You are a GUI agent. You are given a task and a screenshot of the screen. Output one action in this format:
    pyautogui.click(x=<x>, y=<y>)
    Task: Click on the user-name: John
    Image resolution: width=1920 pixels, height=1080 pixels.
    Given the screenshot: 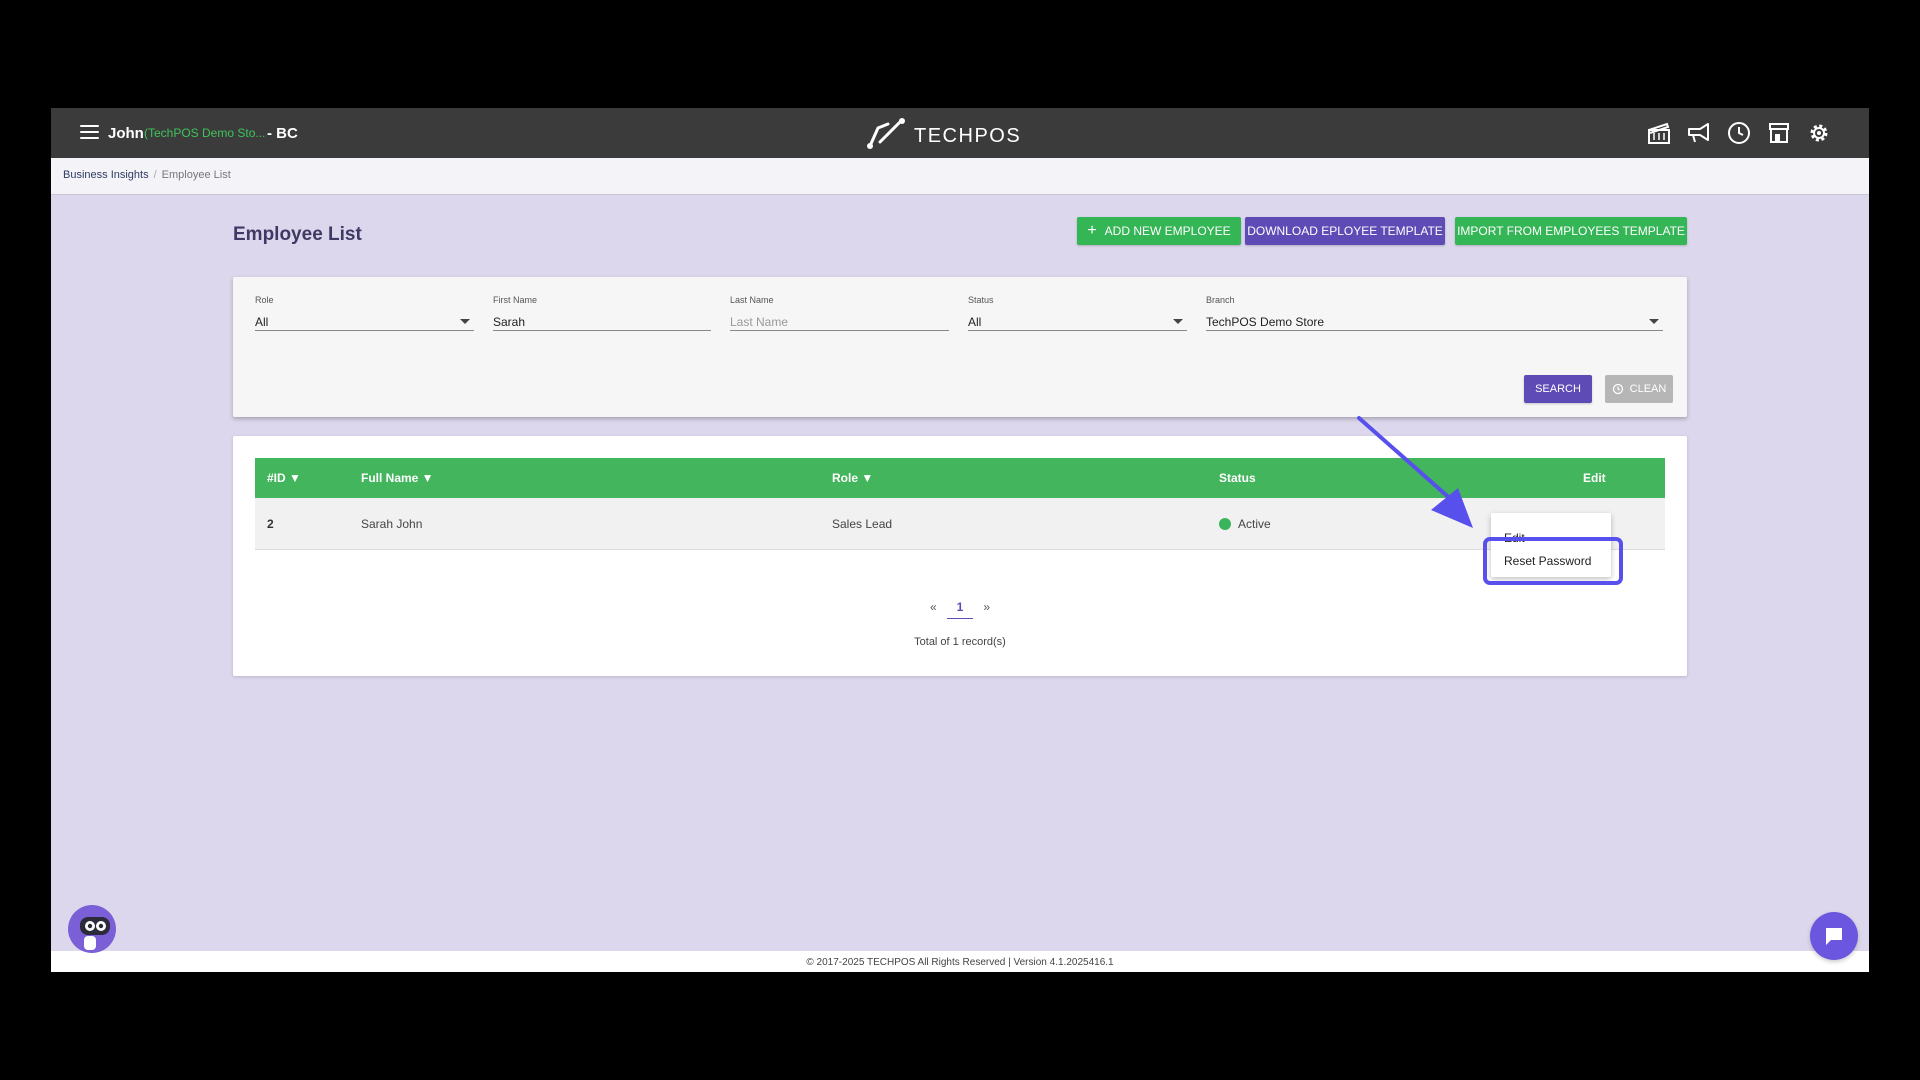 What is the action you would take?
    pyautogui.click(x=126, y=133)
    